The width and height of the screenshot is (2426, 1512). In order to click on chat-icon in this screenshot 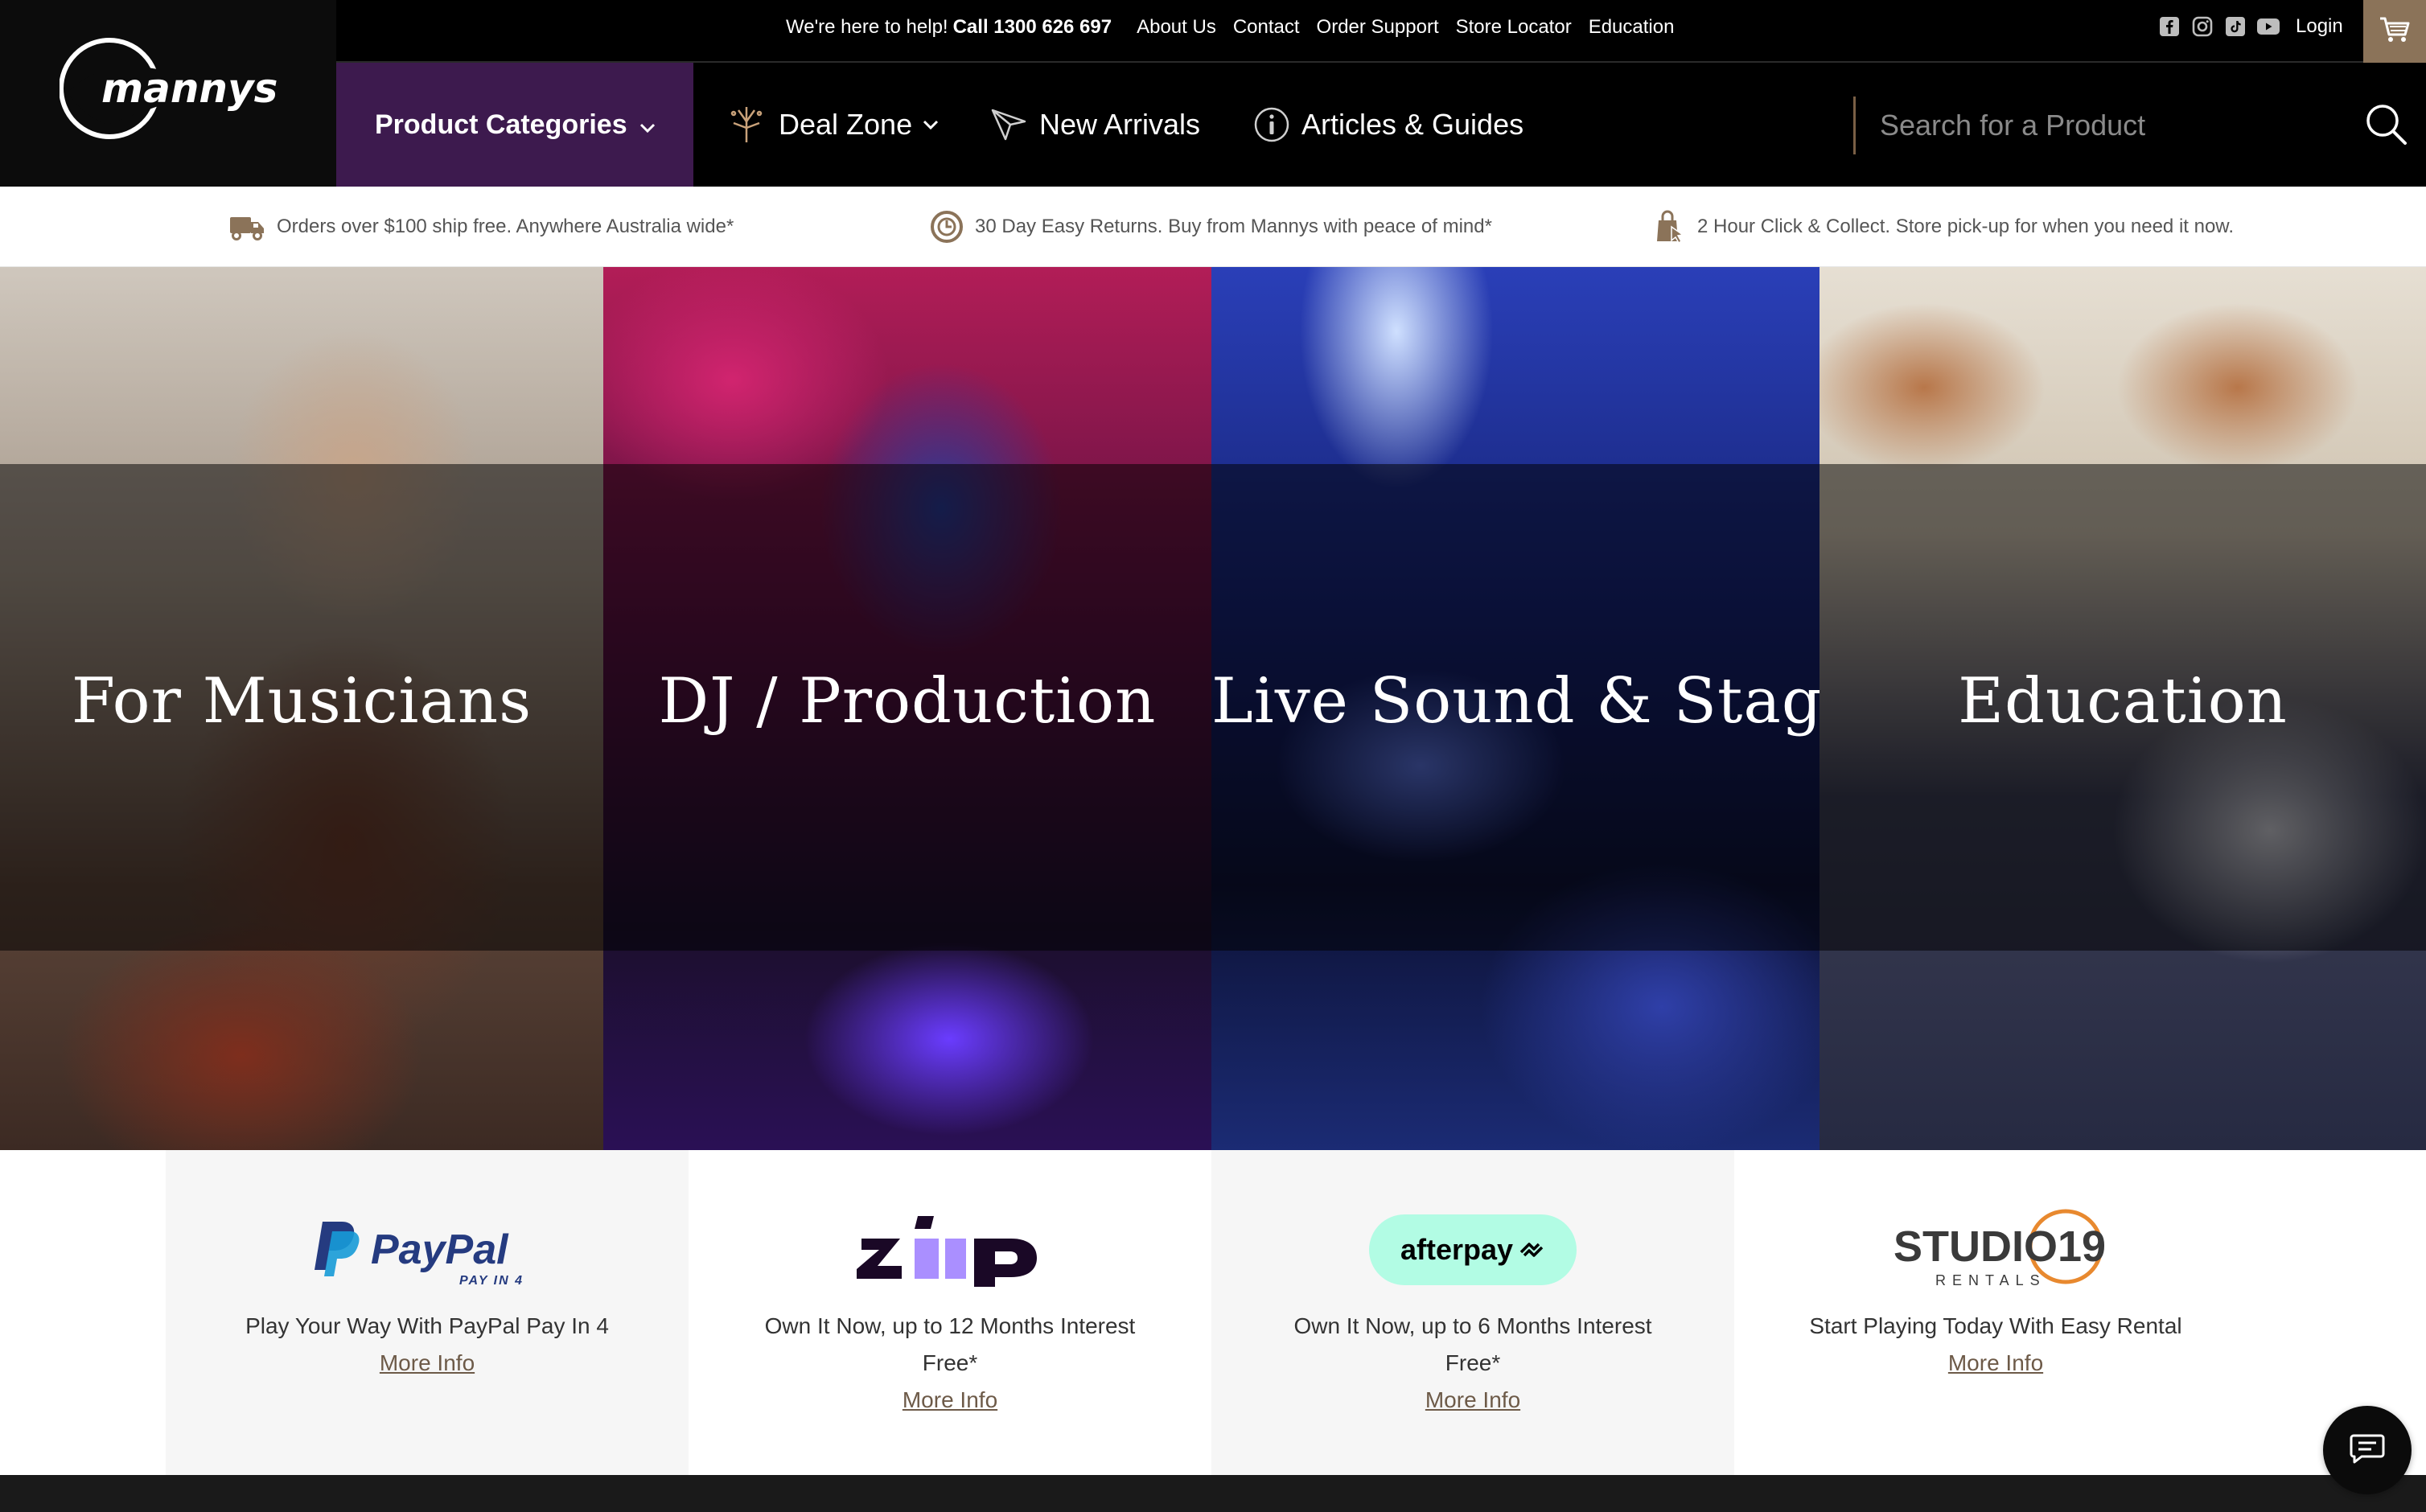, I will do `click(2367, 1451)`.